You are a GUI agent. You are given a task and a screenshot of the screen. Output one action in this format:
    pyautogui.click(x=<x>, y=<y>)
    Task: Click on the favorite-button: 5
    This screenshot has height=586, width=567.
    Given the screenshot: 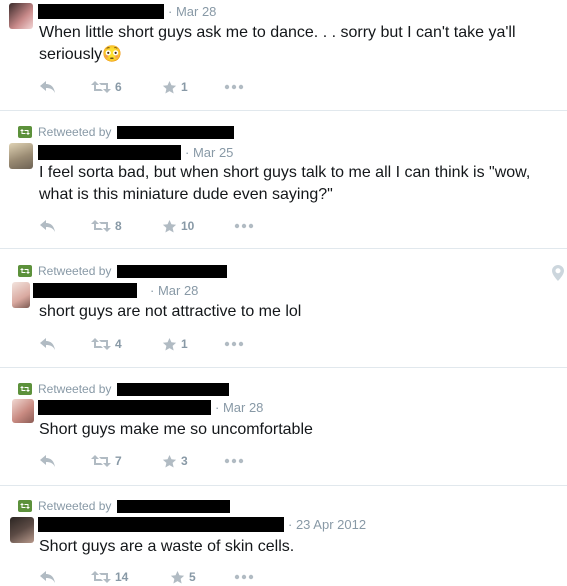 What is the action you would take?
    pyautogui.click(x=183, y=577)
    